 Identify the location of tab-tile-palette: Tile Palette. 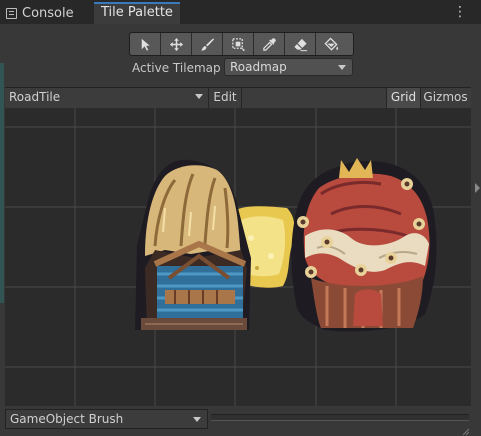
(137, 13).